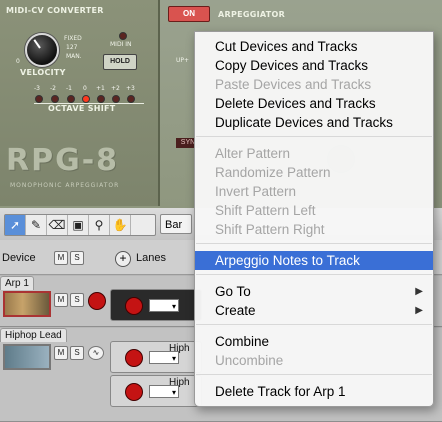  What do you see at coordinates (42, 50) in the screenshot?
I see `velocity-knob` at bounding box center [42, 50].